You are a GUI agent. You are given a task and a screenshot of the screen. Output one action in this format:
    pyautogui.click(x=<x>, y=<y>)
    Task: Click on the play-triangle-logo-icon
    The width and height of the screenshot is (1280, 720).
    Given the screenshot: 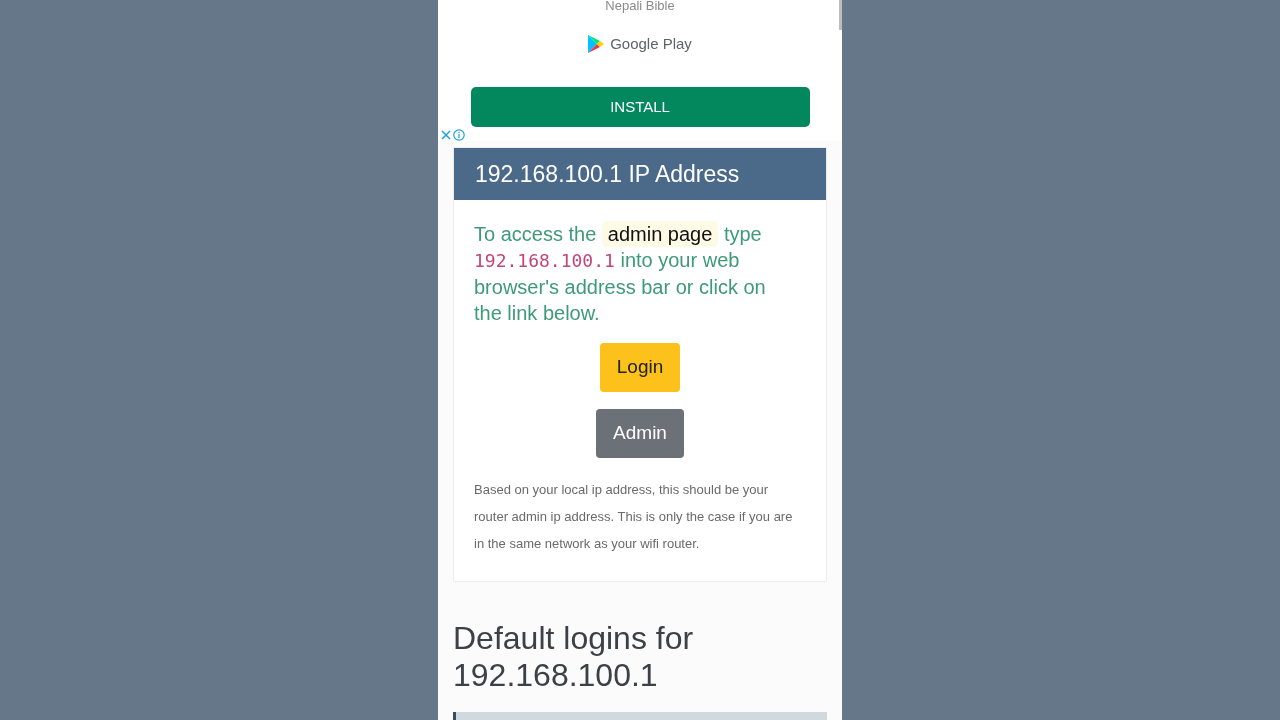 What is the action you would take?
    pyautogui.click(x=596, y=44)
    